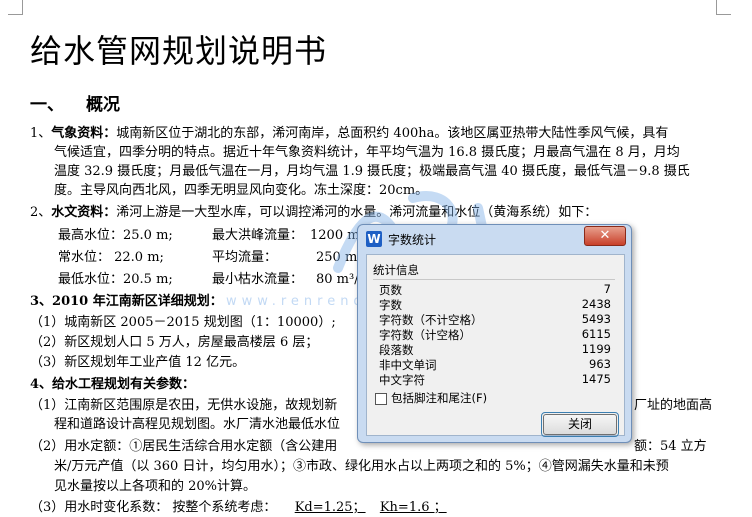 The width and height of the screenshot is (752, 517). Describe the element at coordinates (723, 7) in the screenshot. I see `crop-mark-top-right` at that location.